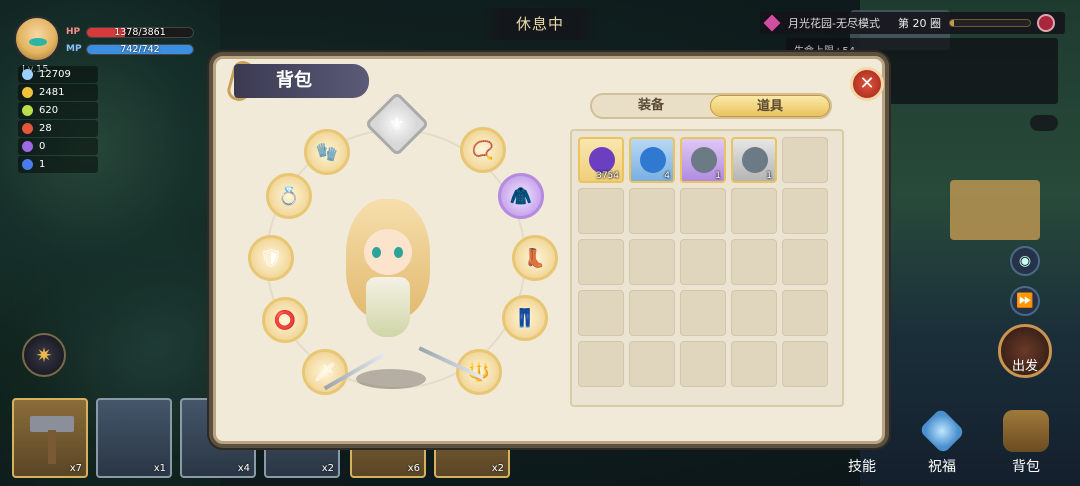 The height and width of the screenshot is (486, 1080). I want to click on trident-emblem-icon: ⚜, so click(397, 124).